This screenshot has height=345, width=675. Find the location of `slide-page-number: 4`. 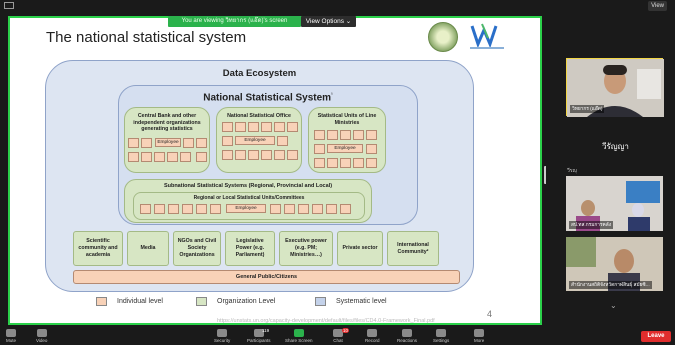

slide-page-number: 4 is located at coordinates (490, 314).